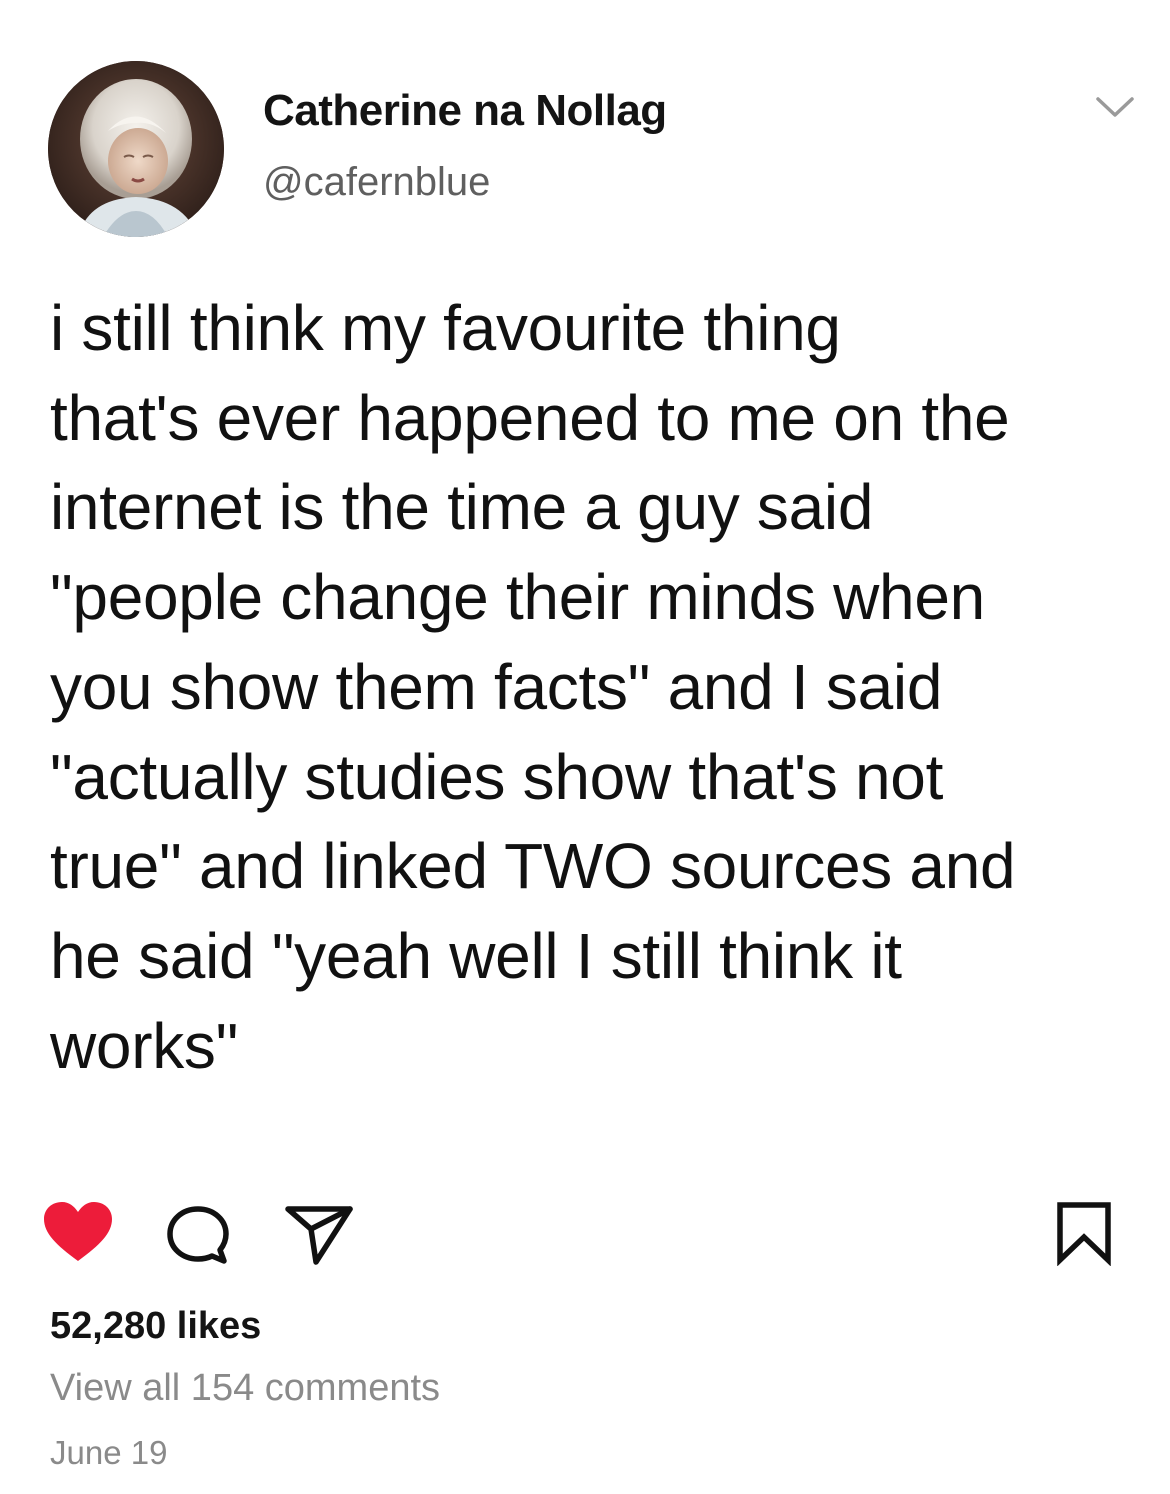  Describe the element at coordinates (585, 1235) in the screenshot. I see `action-bar` at that location.